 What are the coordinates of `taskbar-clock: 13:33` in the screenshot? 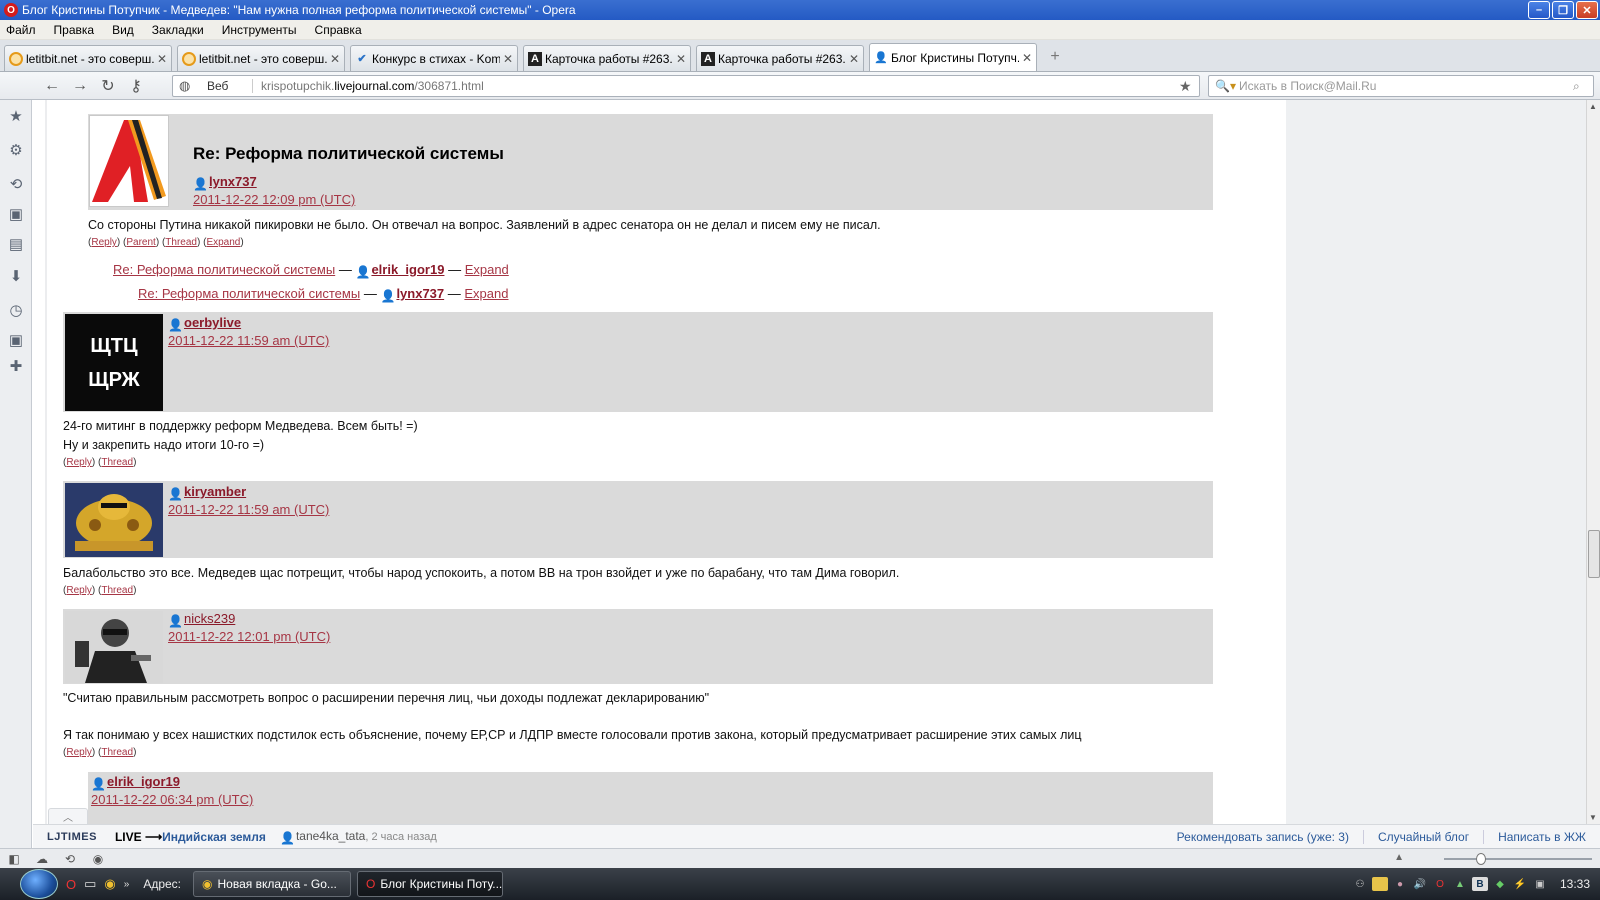 It's located at (1575, 884).